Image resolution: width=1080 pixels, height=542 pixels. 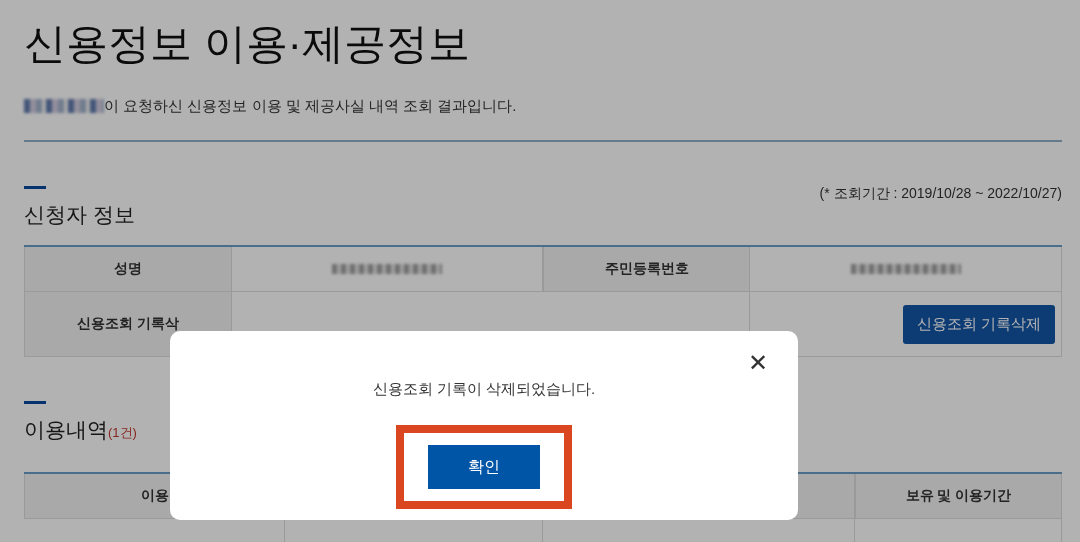 I want to click on confirm-button: 확인, so click(x=484, y=467).